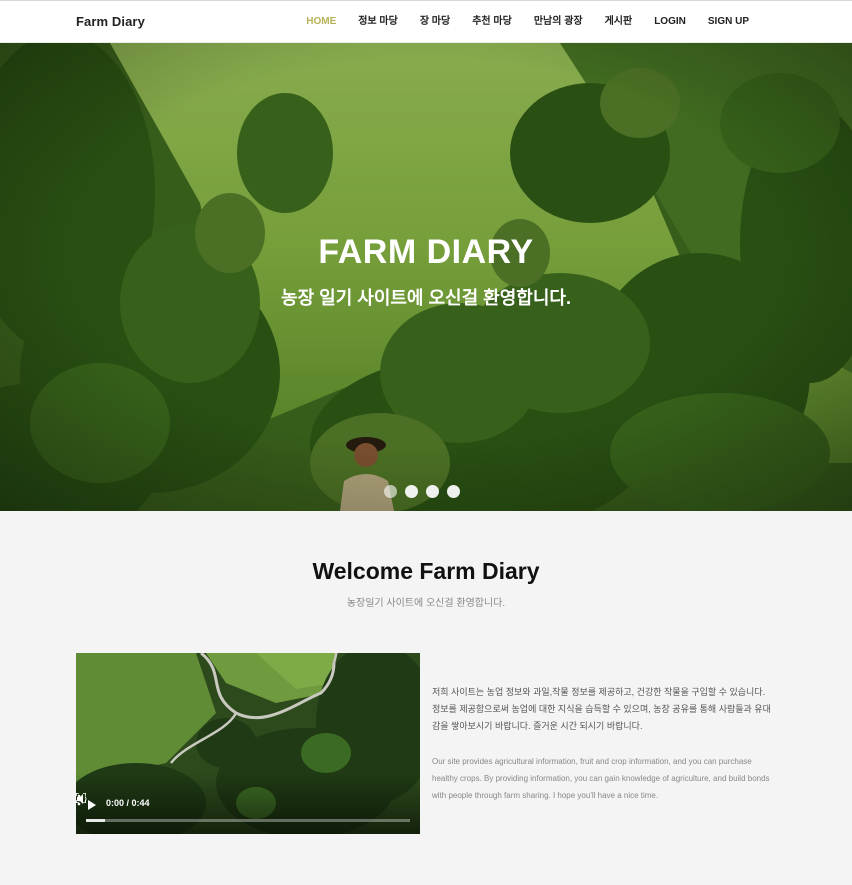  I want to click on nav-recommend: 추천 마당, so click(492, 22).